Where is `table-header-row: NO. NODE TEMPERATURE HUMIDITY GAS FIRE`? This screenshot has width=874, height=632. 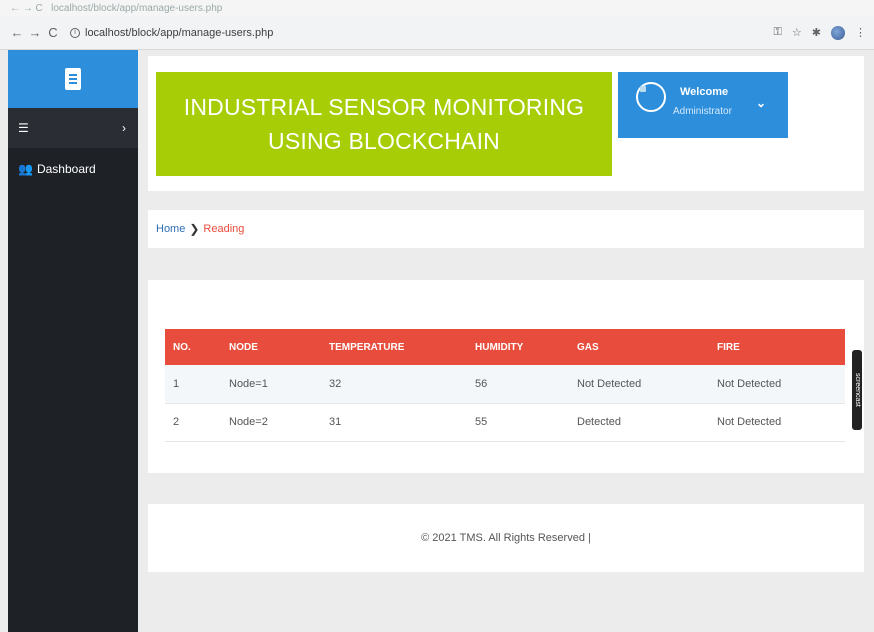
table-header-row: NO. NODE TEMPERATURE HUMIDITY GAS FIRE is located at coordinates (505, 347).